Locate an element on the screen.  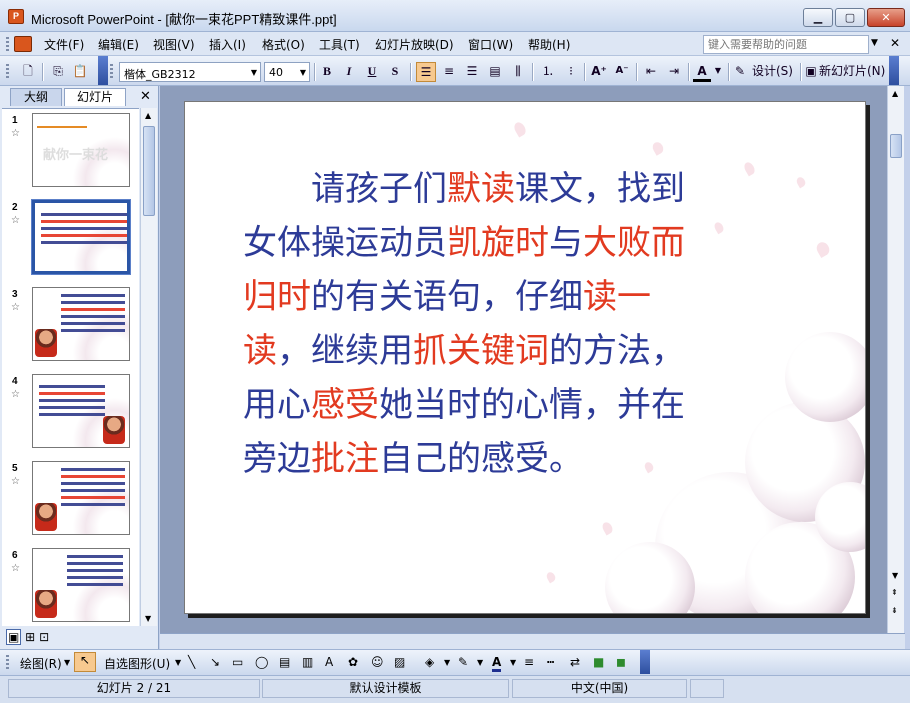
design-button: 设计(S) is located at coordinates (774, 72).